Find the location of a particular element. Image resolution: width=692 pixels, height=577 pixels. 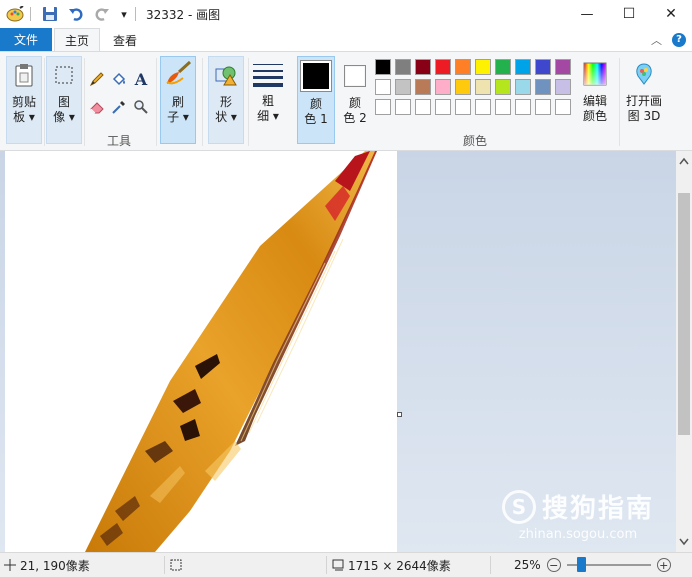

tab-home: 主页 is located at coordinates (77, 40).